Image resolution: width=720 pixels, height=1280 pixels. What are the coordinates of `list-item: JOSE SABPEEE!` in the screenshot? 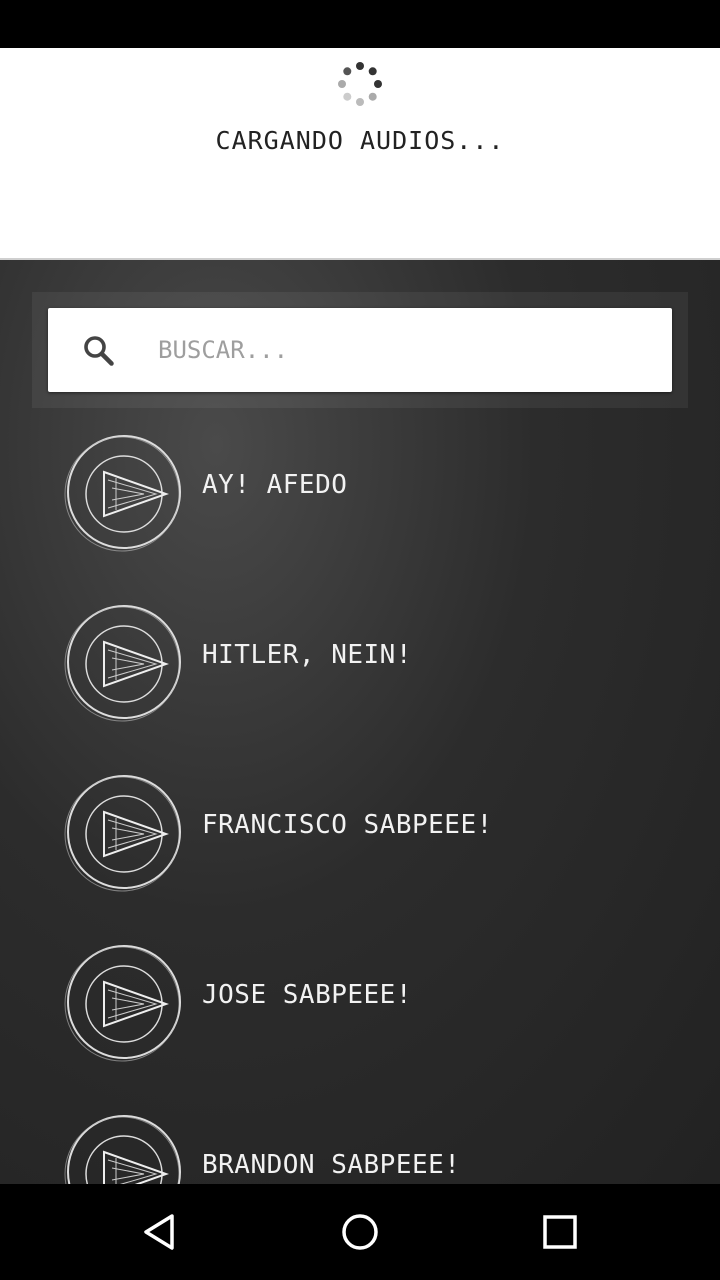 It's located at (360, 1023).